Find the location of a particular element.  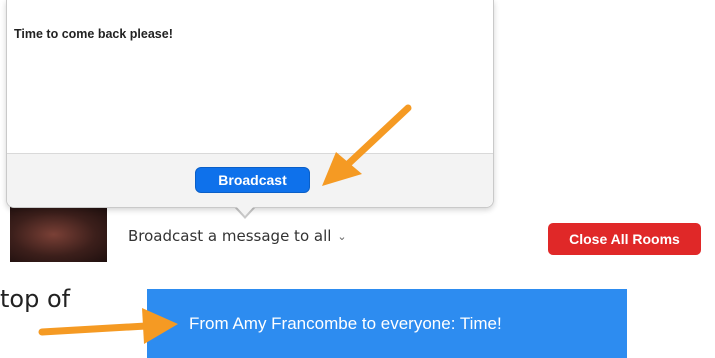

close-all-rooms-button: Close All Rooms is located at coordinates (624, 239).